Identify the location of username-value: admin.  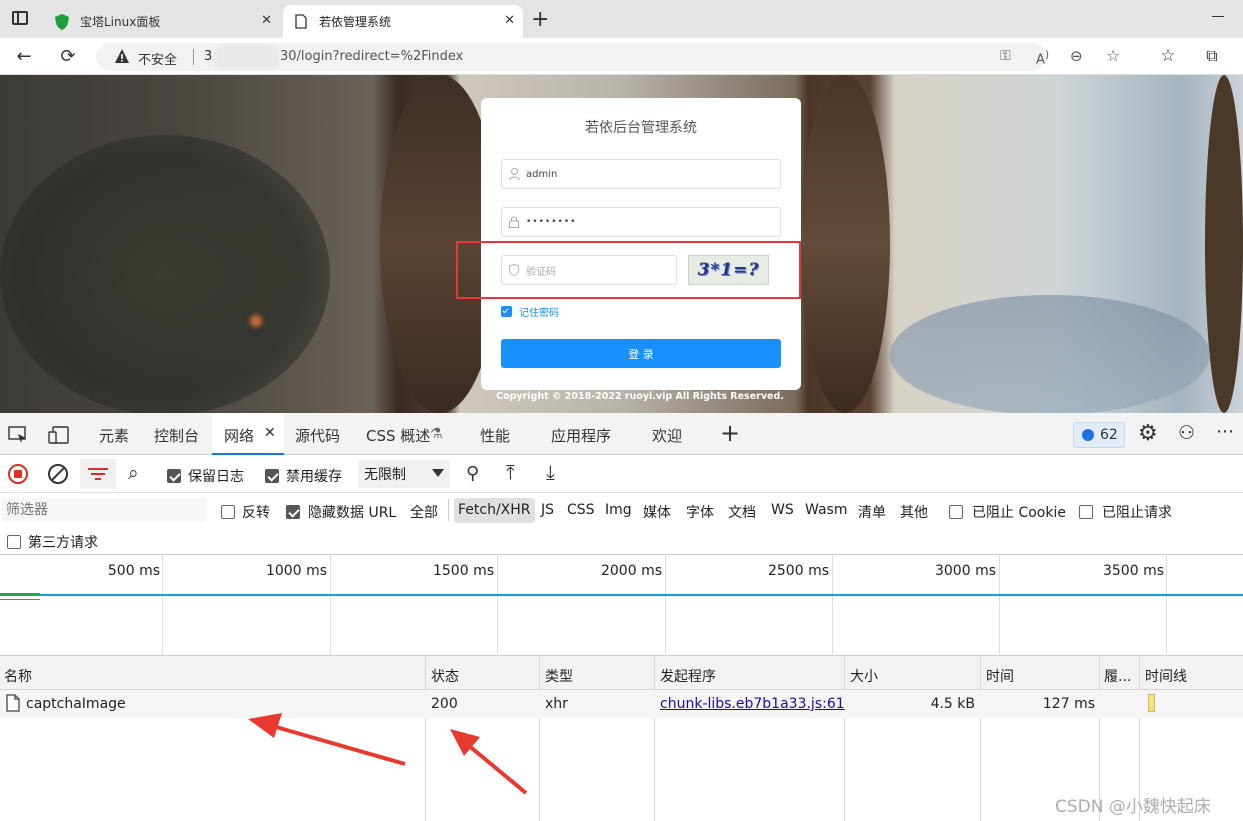
(542, 174).